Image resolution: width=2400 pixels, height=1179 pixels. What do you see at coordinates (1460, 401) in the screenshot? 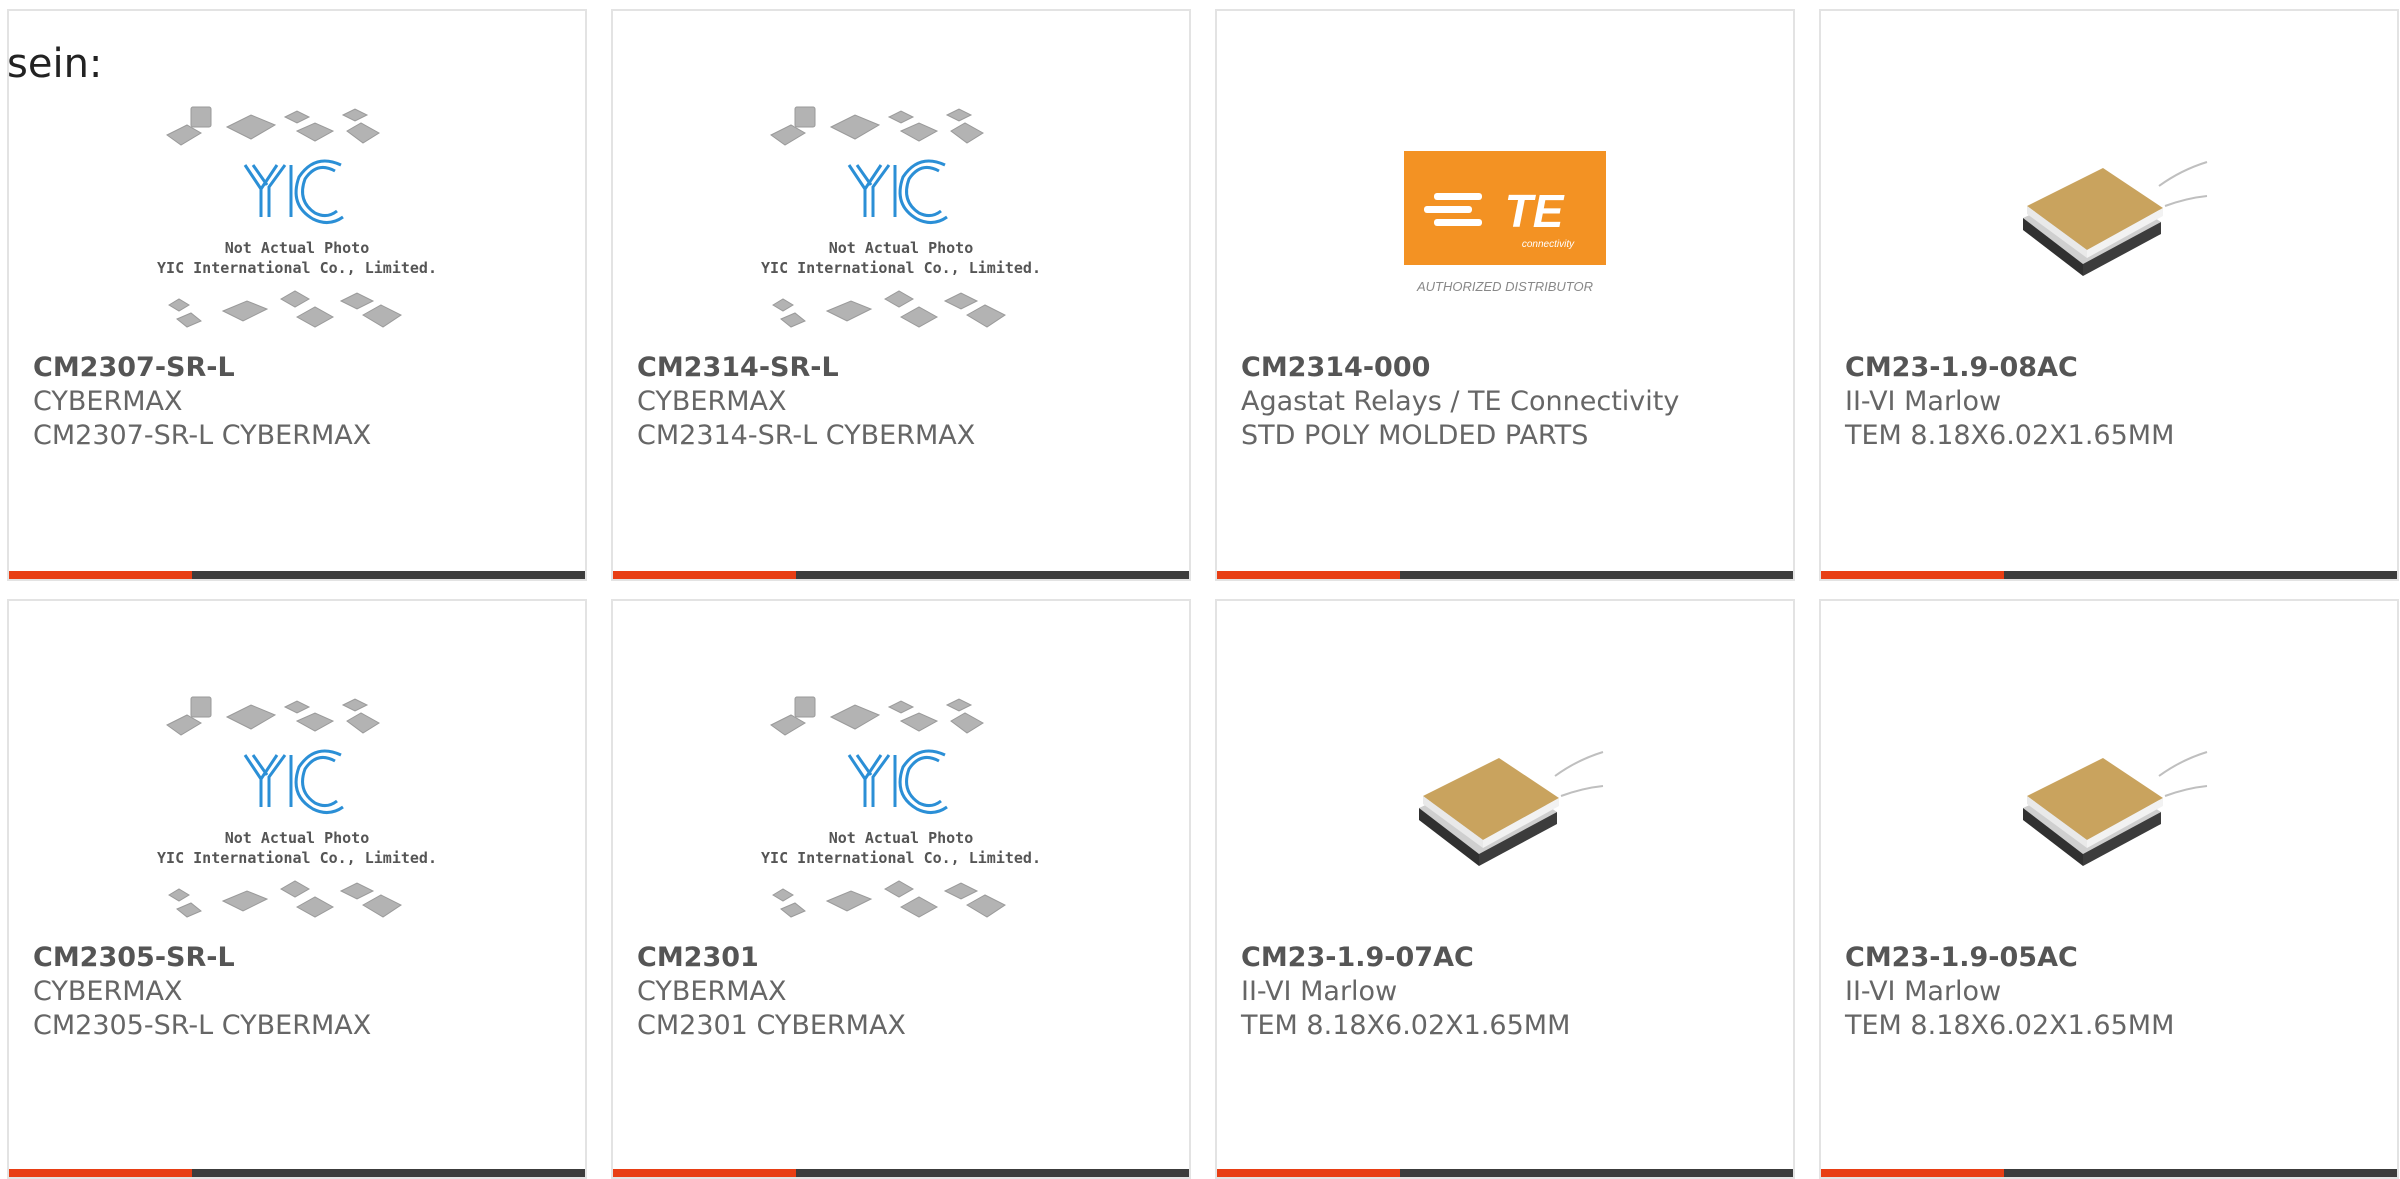
I see `manufacturer: Agastat Relays / TE Connectivity` at bounding box center [1460, 401].